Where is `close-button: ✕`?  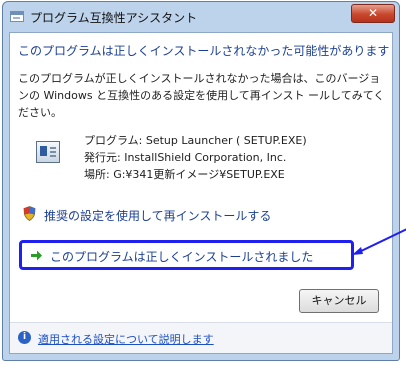
close-button: ✕ is located at coordinates (373, 13).